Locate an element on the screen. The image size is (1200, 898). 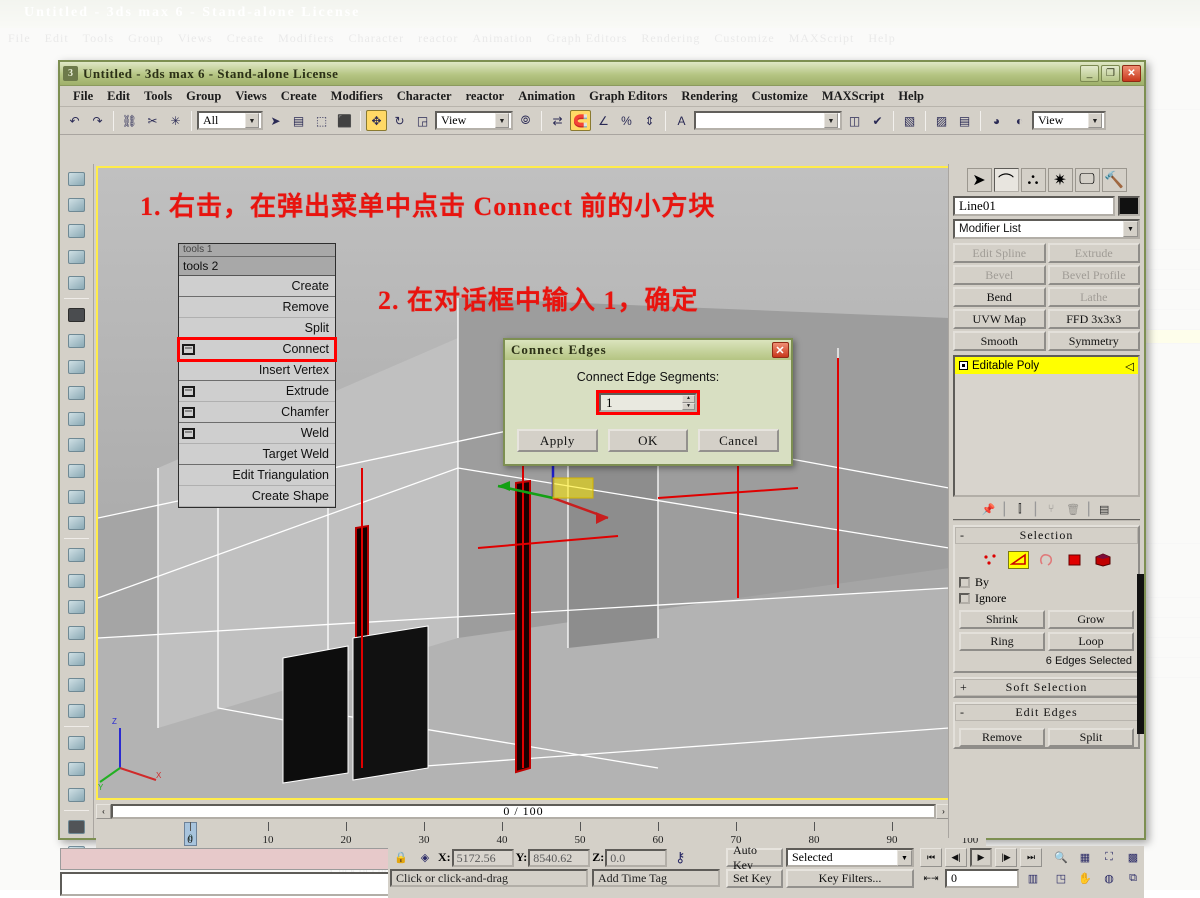
modifier-extrude-button: Extrude is located at coordinates (1093, 253).